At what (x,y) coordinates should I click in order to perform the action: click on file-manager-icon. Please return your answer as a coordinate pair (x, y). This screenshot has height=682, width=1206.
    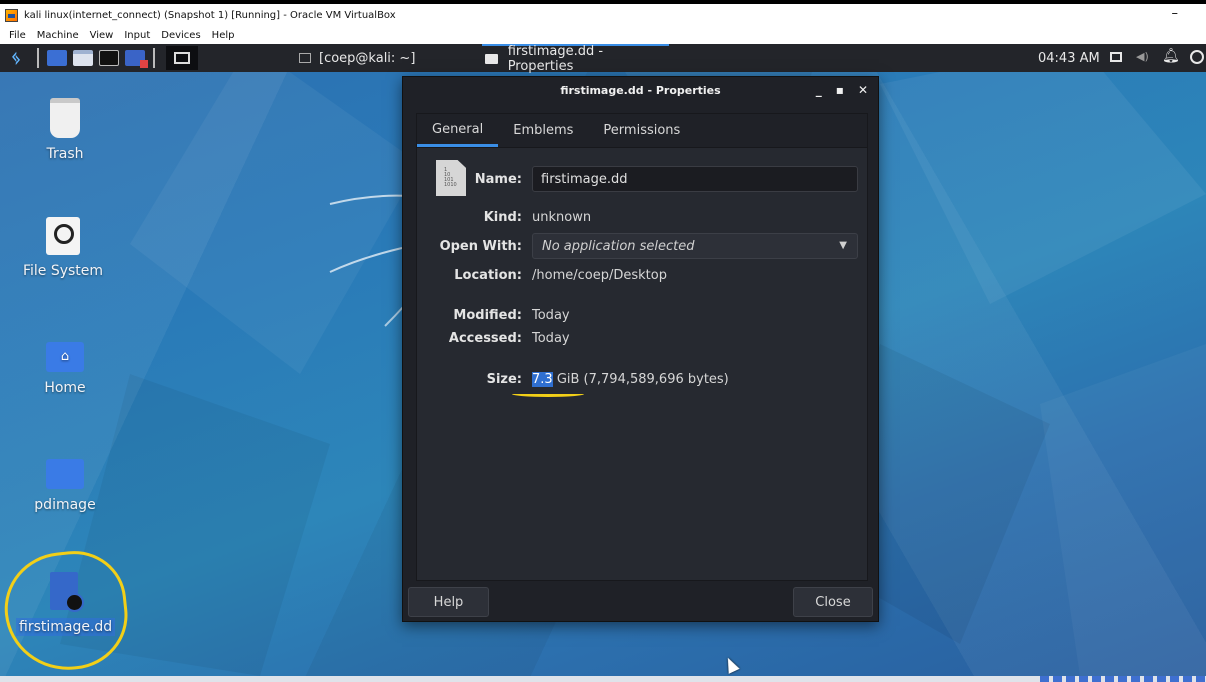
    Looking at the image, I should click on (83, 58).